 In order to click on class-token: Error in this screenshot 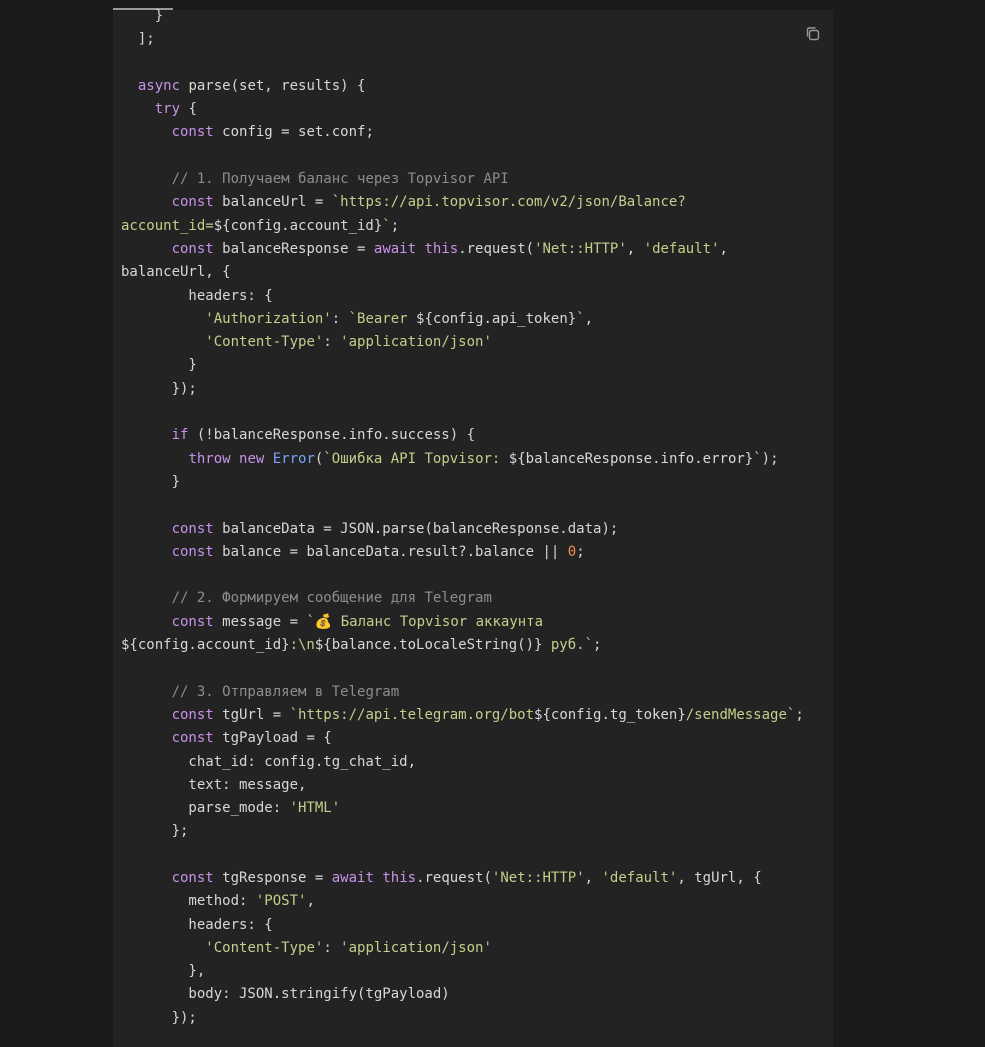, I will do `click(293, 458)`.